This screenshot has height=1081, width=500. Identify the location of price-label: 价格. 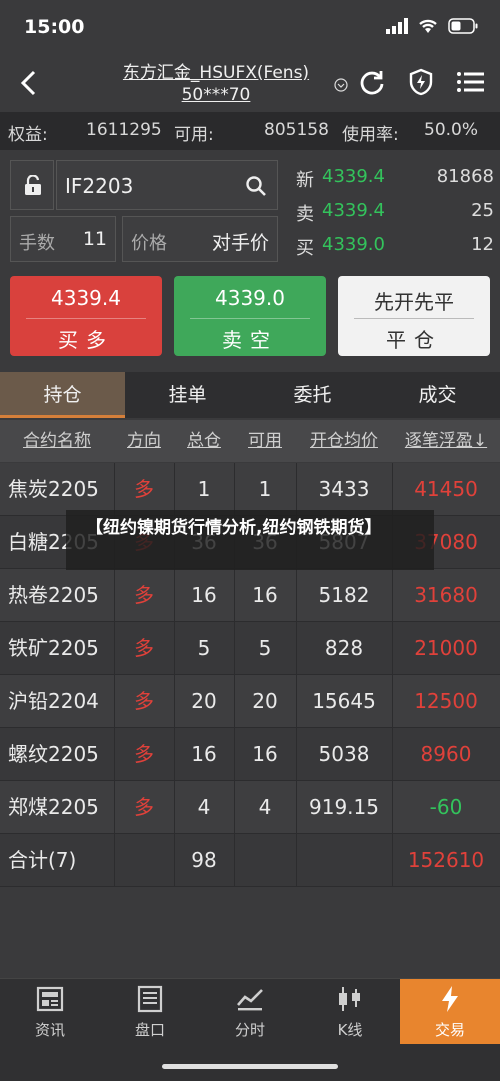
(149, 243).